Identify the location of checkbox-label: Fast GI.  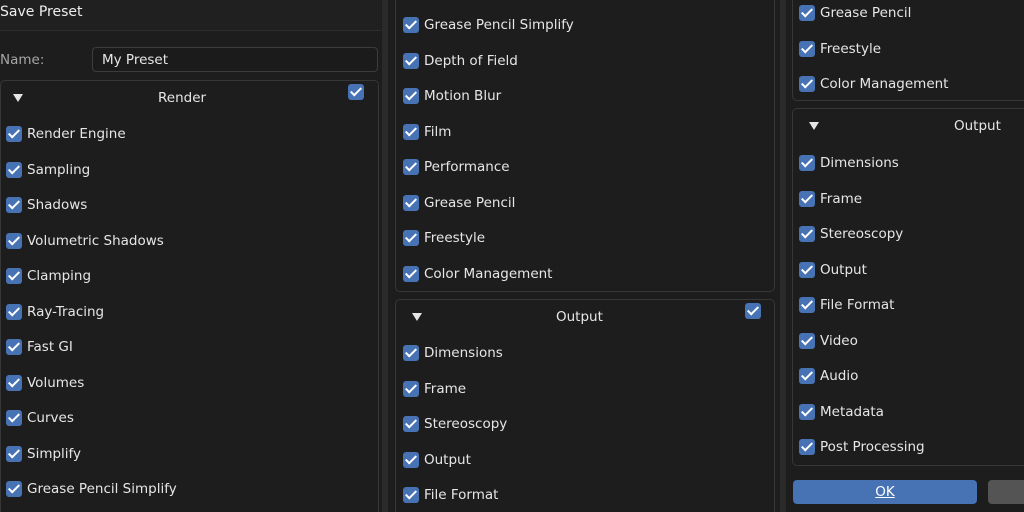
(50, 347).